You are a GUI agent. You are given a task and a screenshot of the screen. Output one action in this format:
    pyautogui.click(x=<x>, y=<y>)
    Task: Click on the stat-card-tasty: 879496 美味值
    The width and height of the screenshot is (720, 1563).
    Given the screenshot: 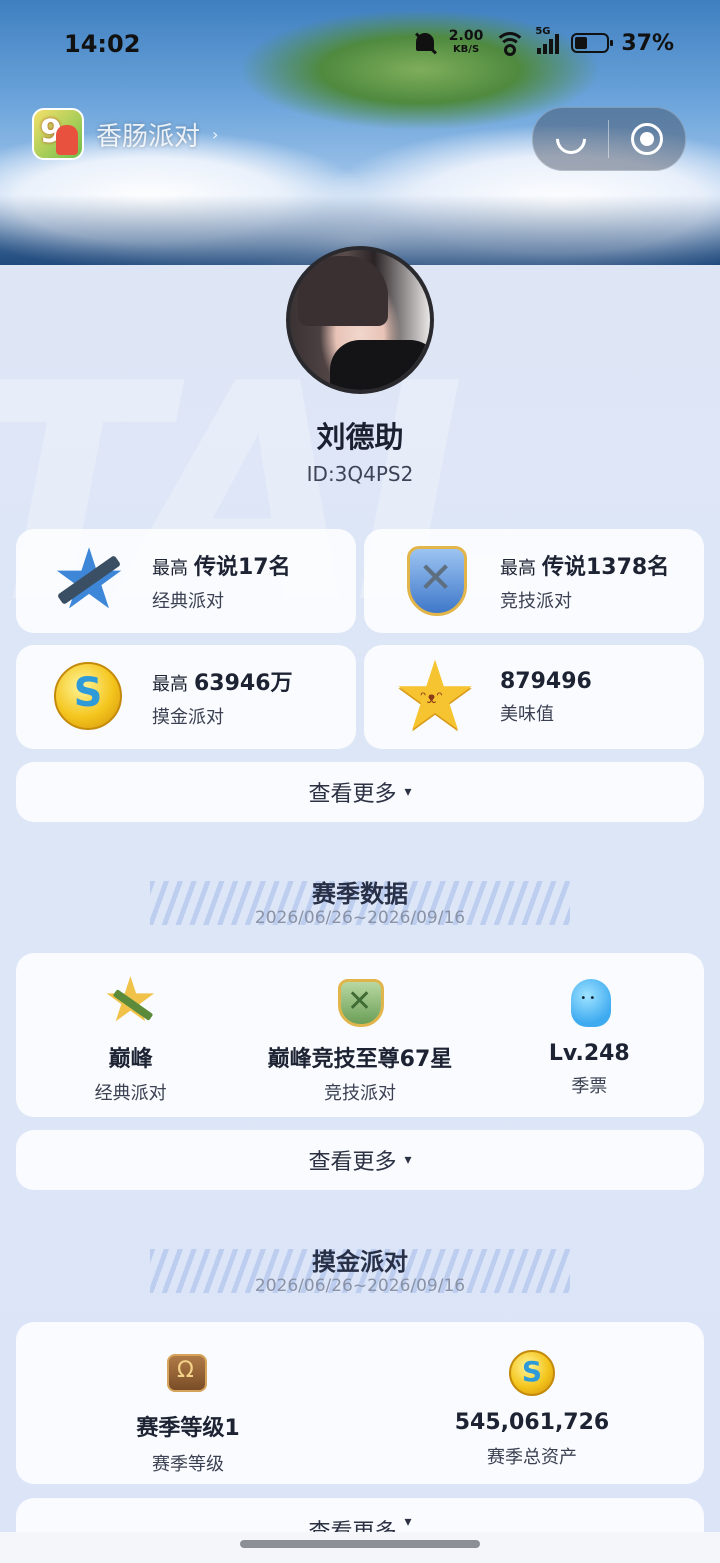 What is the action you would take?
    pyautogui.click(x=534, y=696)
    